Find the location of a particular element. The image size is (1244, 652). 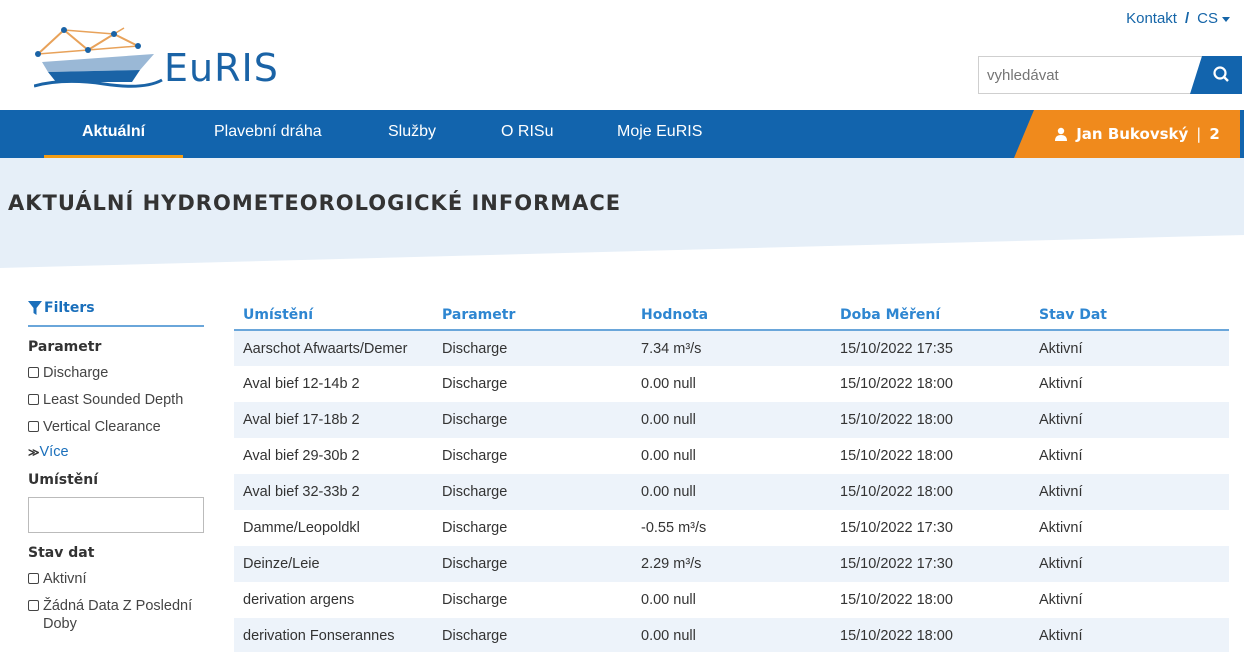

column-header-stav-dat: Stav Dat is located at coordinates (1129, 315).